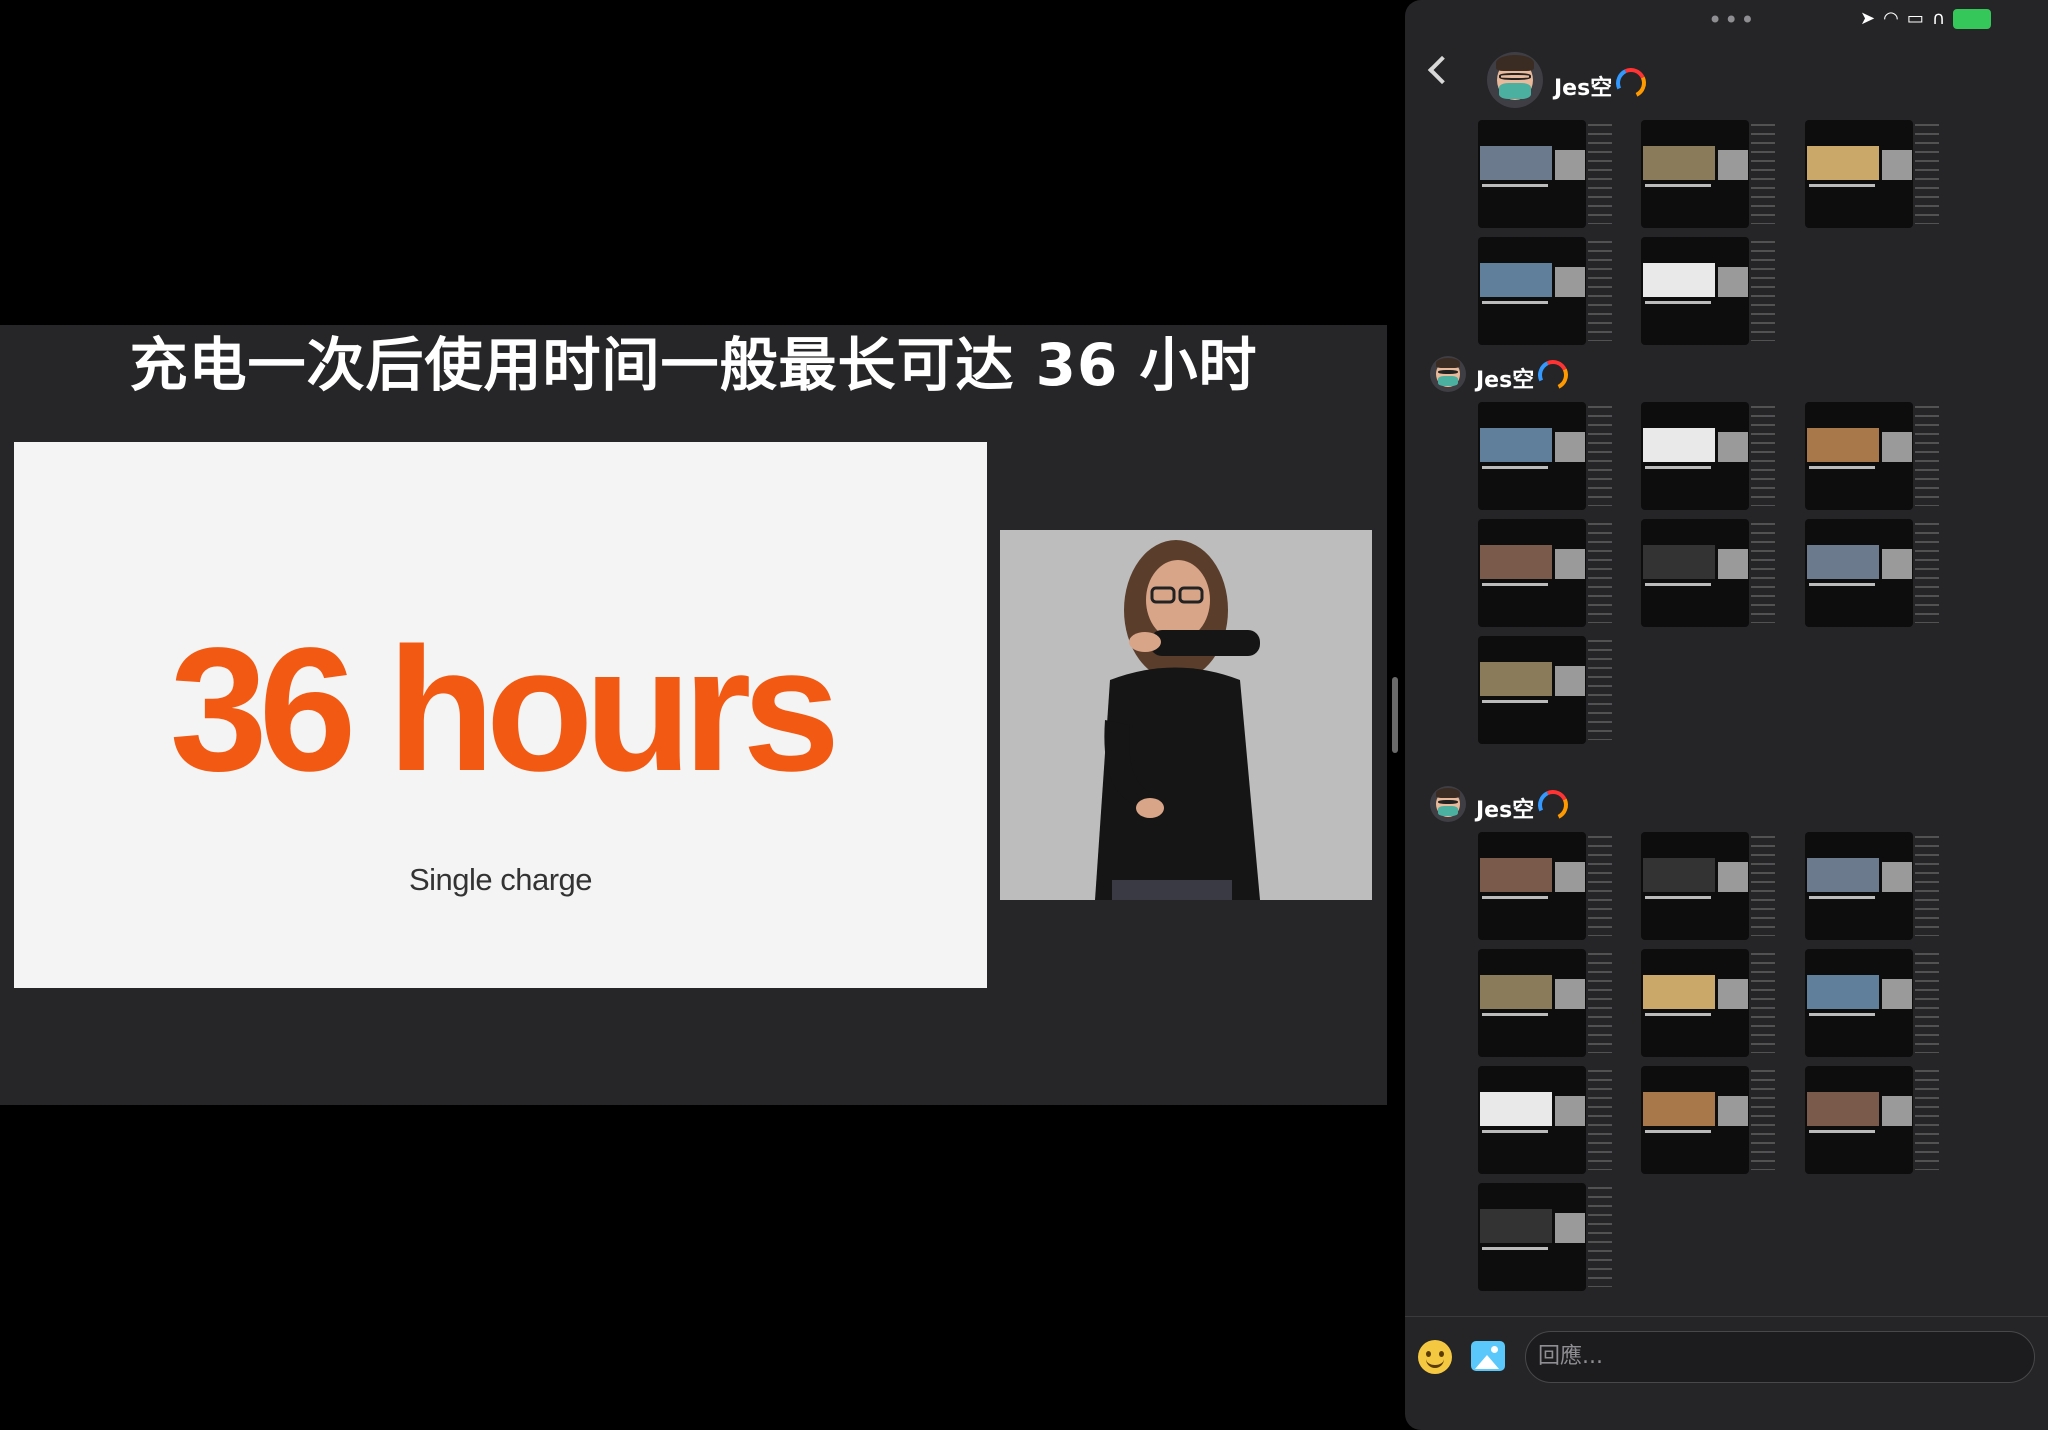 The image size is (2048, 1430). Describe the element at coordinates (1488, 1356) in the screenshot. I see `photo-icon` at that location.